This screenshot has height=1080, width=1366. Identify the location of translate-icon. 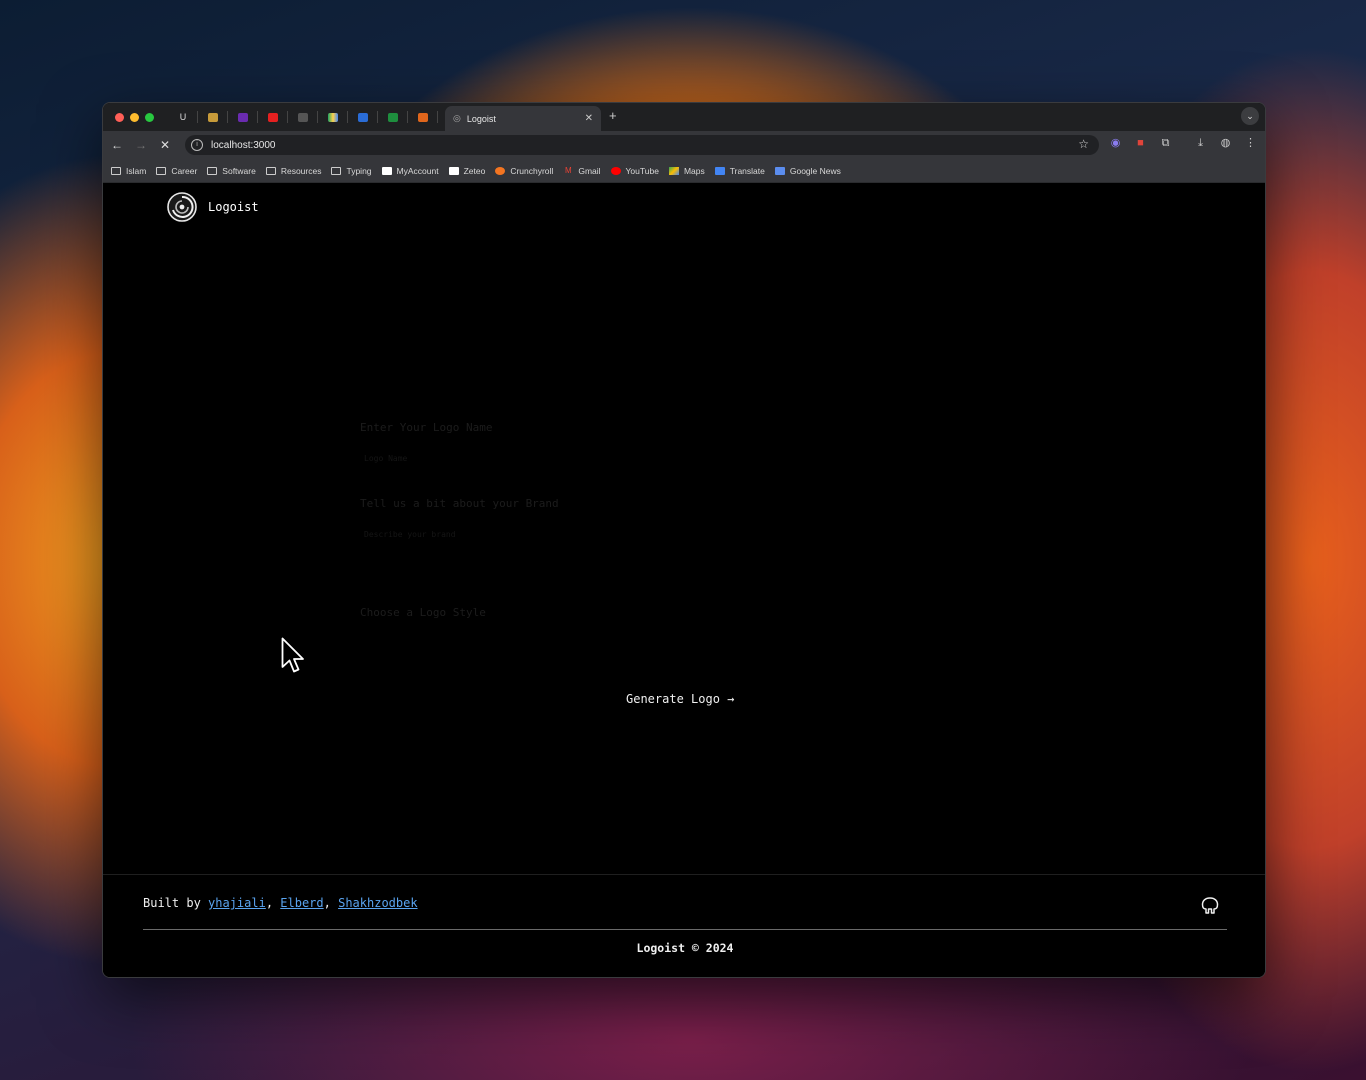
(719, 170).